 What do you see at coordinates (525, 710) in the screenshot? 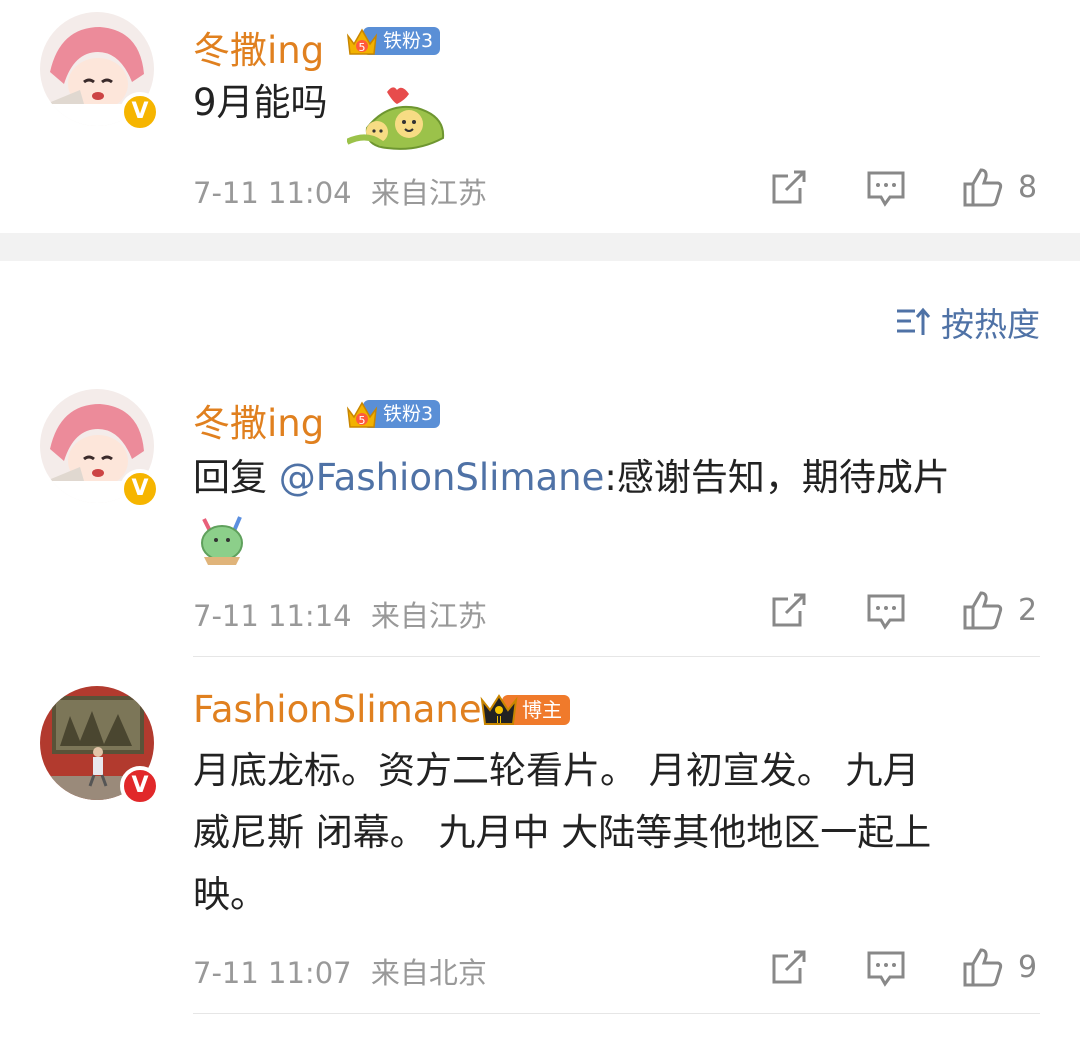
I see `blogger-badge: II 博主` at bounding box center [525, 710].